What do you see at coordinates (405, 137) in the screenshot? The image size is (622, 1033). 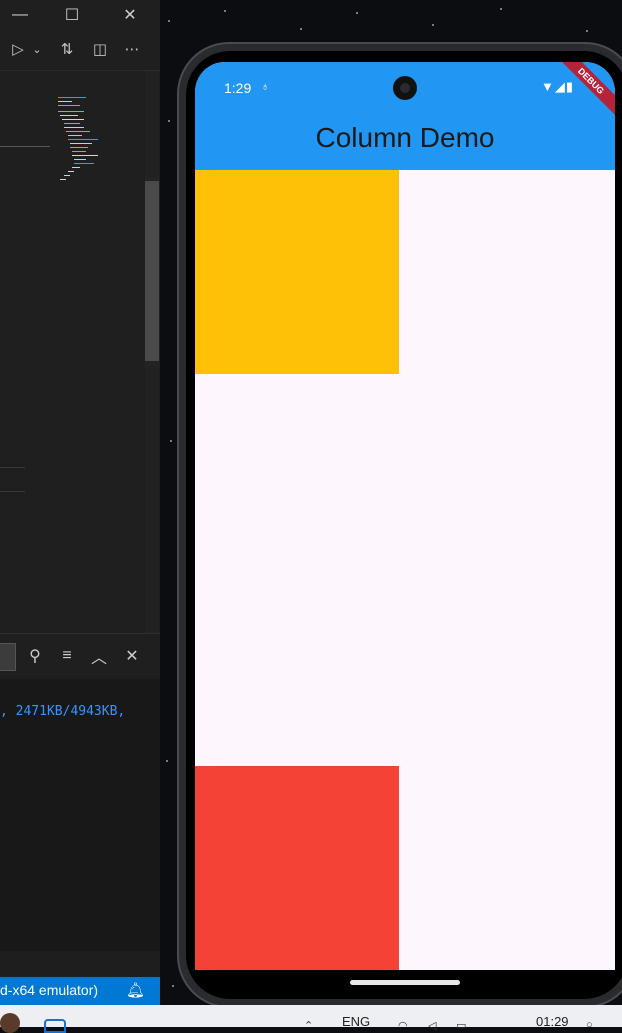 I see `page-title: Column Demo` at bounding box center [405, 137].